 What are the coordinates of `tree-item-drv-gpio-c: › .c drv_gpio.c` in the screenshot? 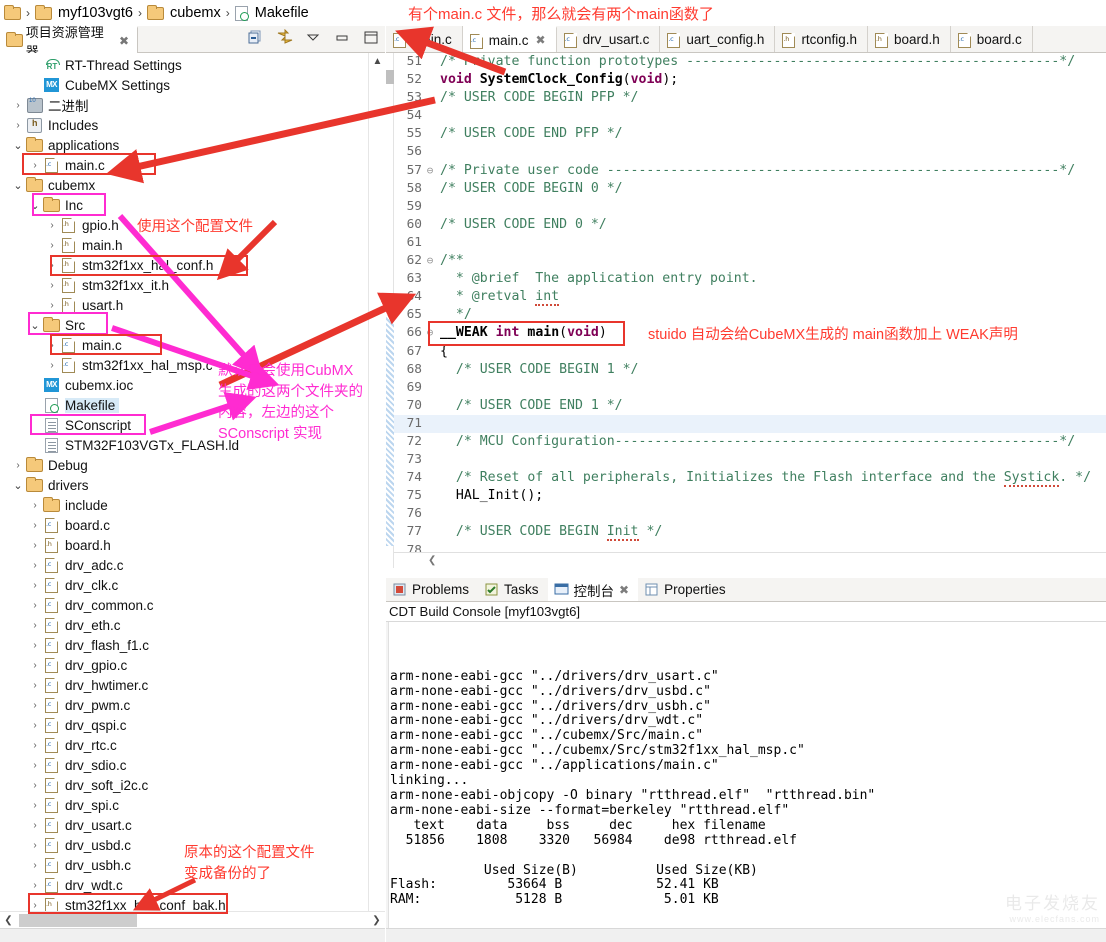 It's located at (184, 665).